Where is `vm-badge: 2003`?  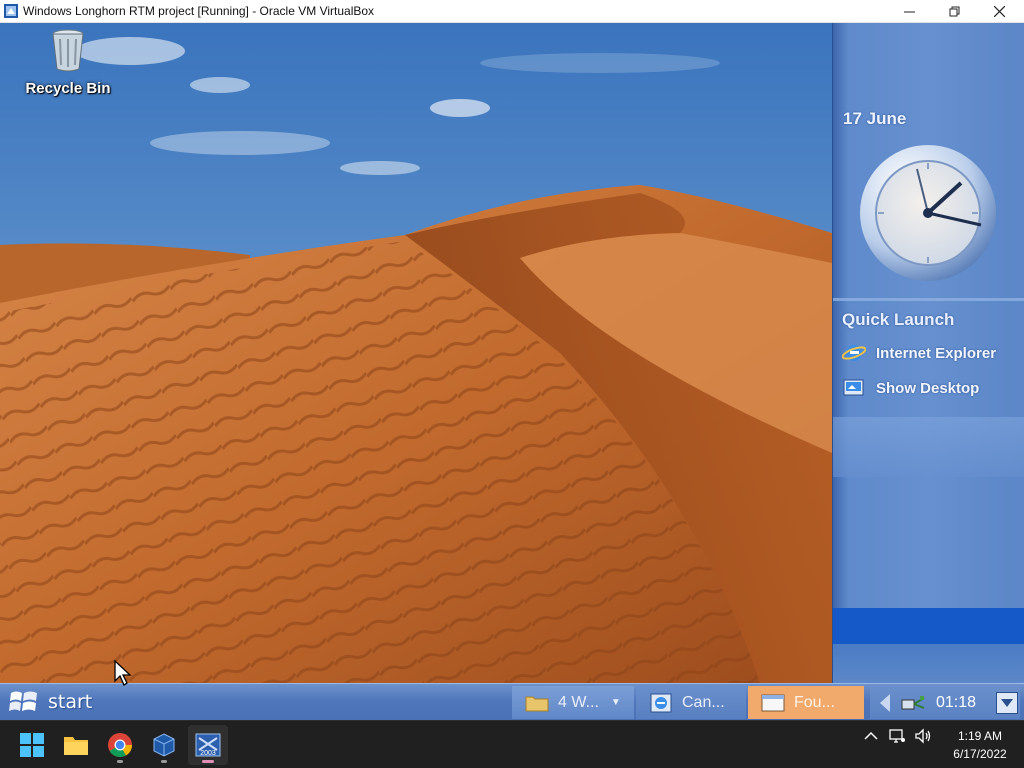
vm-badge: 2003 is located at coordinates (208, 753).